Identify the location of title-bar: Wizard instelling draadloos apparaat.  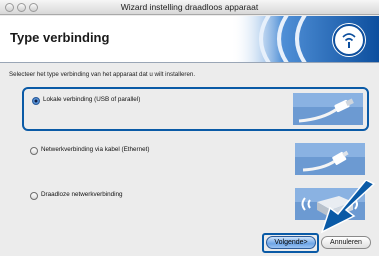
(189, 7).